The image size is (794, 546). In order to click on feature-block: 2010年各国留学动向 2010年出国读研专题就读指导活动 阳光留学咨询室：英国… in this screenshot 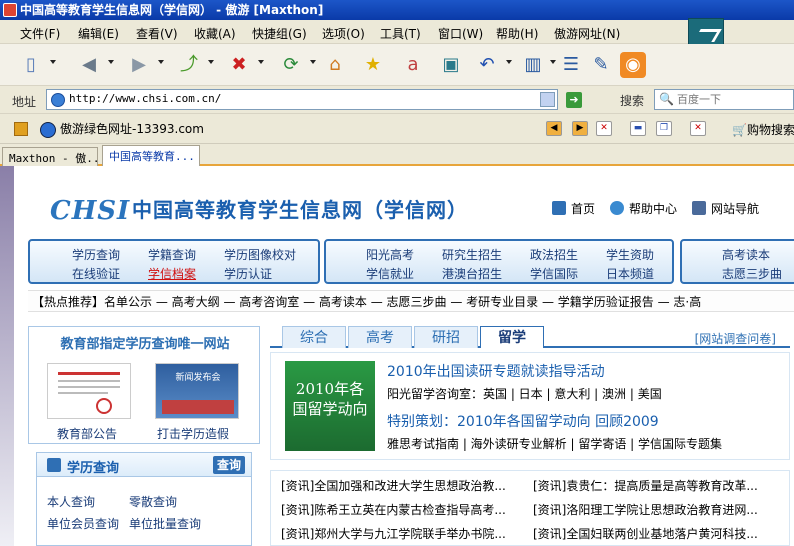, I will do `click(530, 406)`.